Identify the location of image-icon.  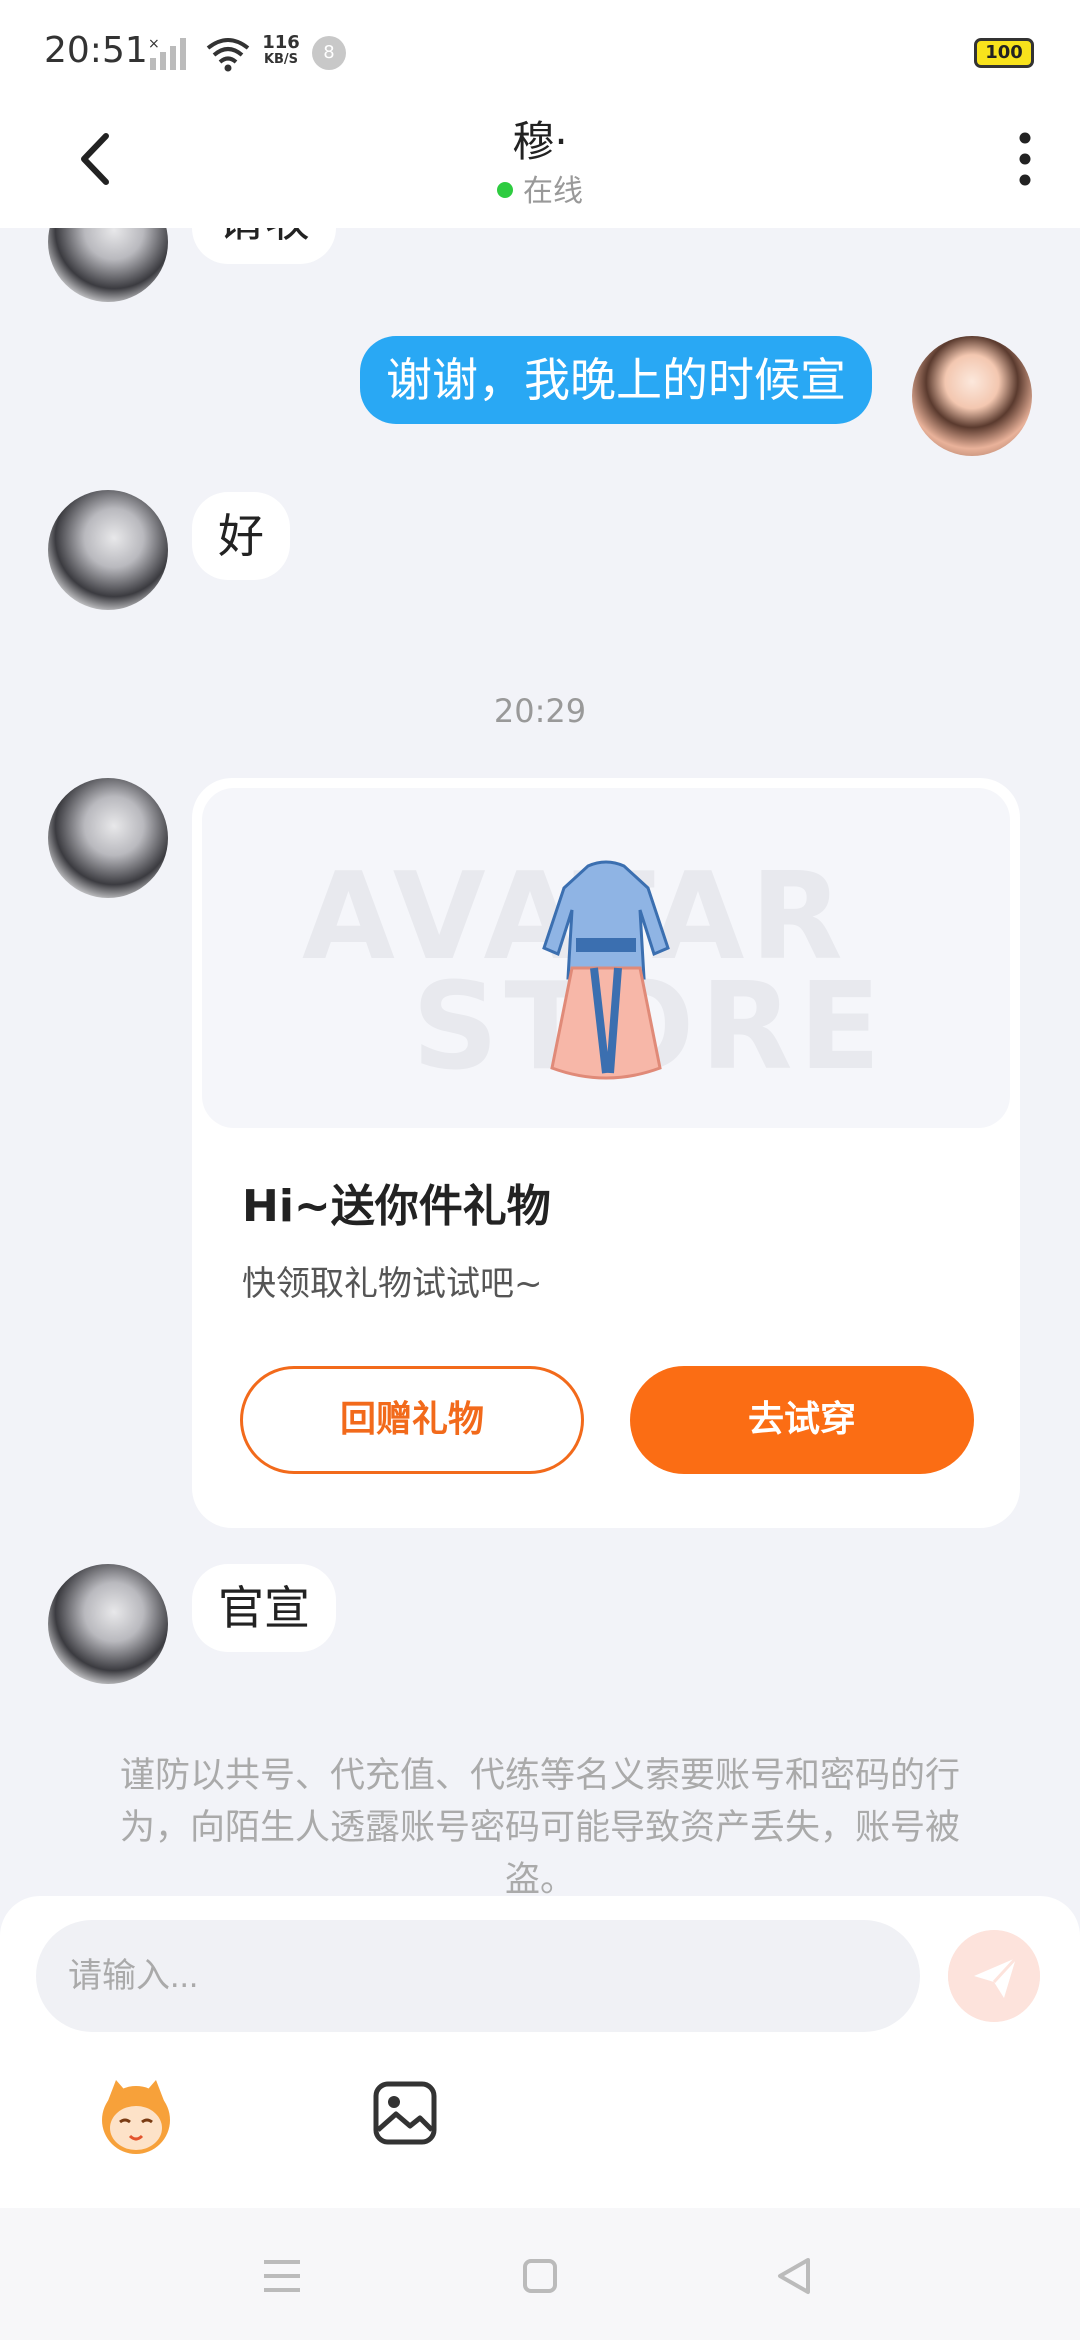
(405, 2113).